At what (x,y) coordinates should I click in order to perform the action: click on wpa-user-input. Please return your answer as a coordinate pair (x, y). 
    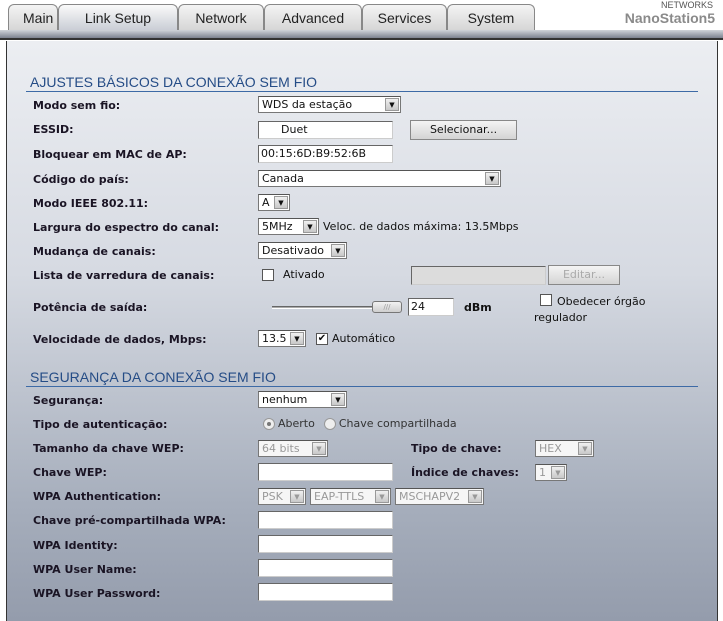
    Looking at the image, I should click on (325, 568).